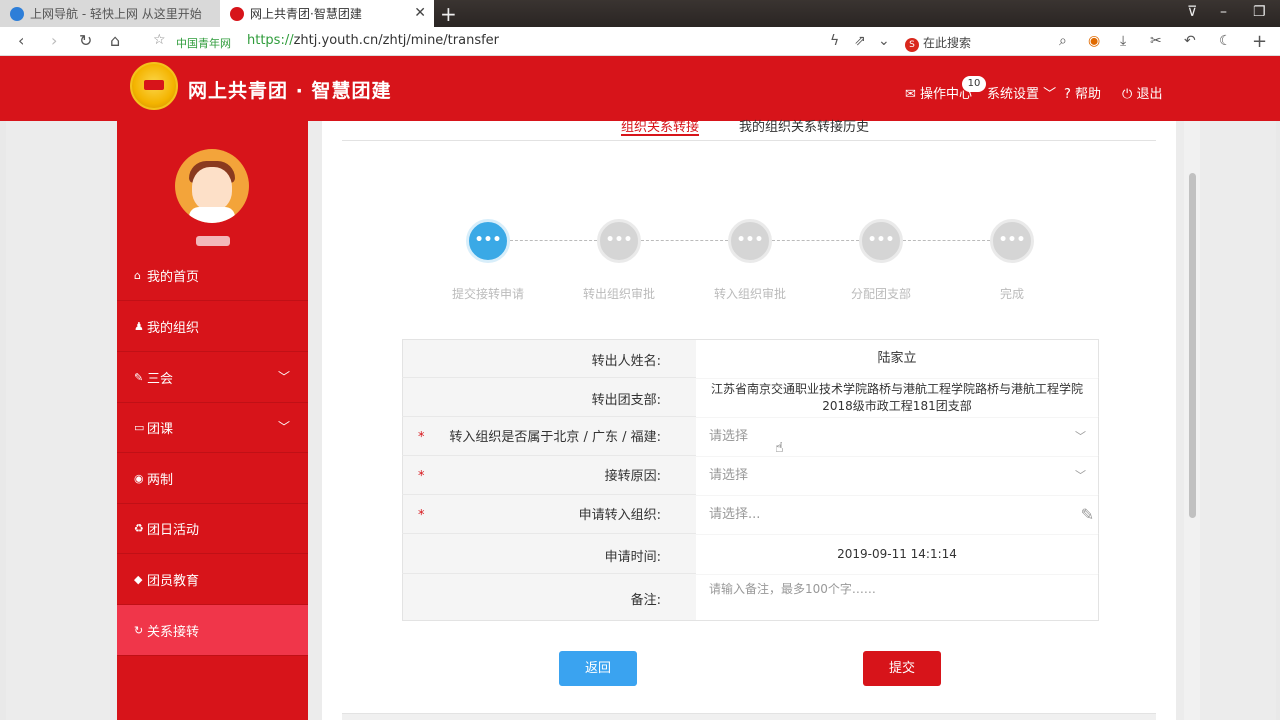  Describe the element at coordinates (881, 241) in the screenshot. I see `step-4-indicator: •••` at that location.